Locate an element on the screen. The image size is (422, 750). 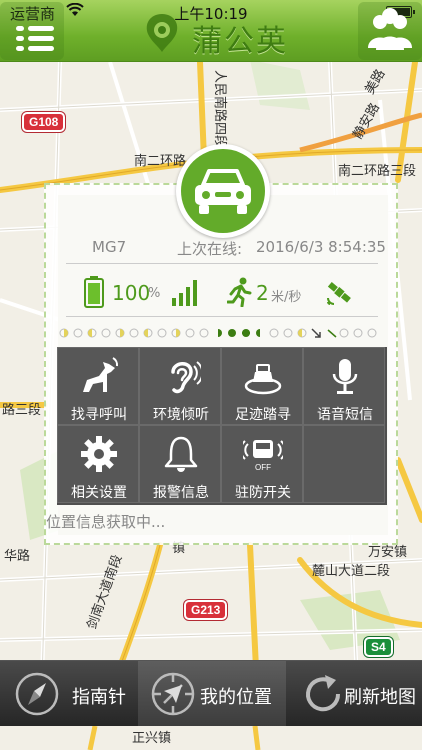
action-empty-slot is located at coordinates (344, 464).